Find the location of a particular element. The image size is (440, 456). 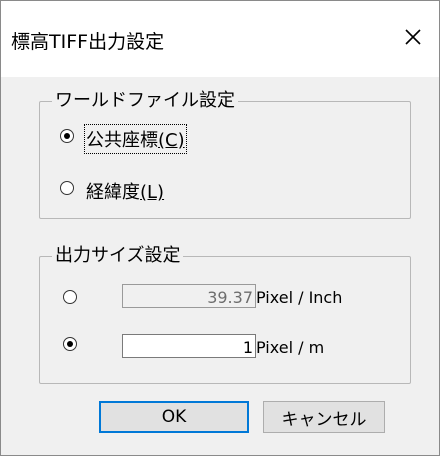

world-file-group-label: ワールドファイル設定 is located at coordinates (145, 101).